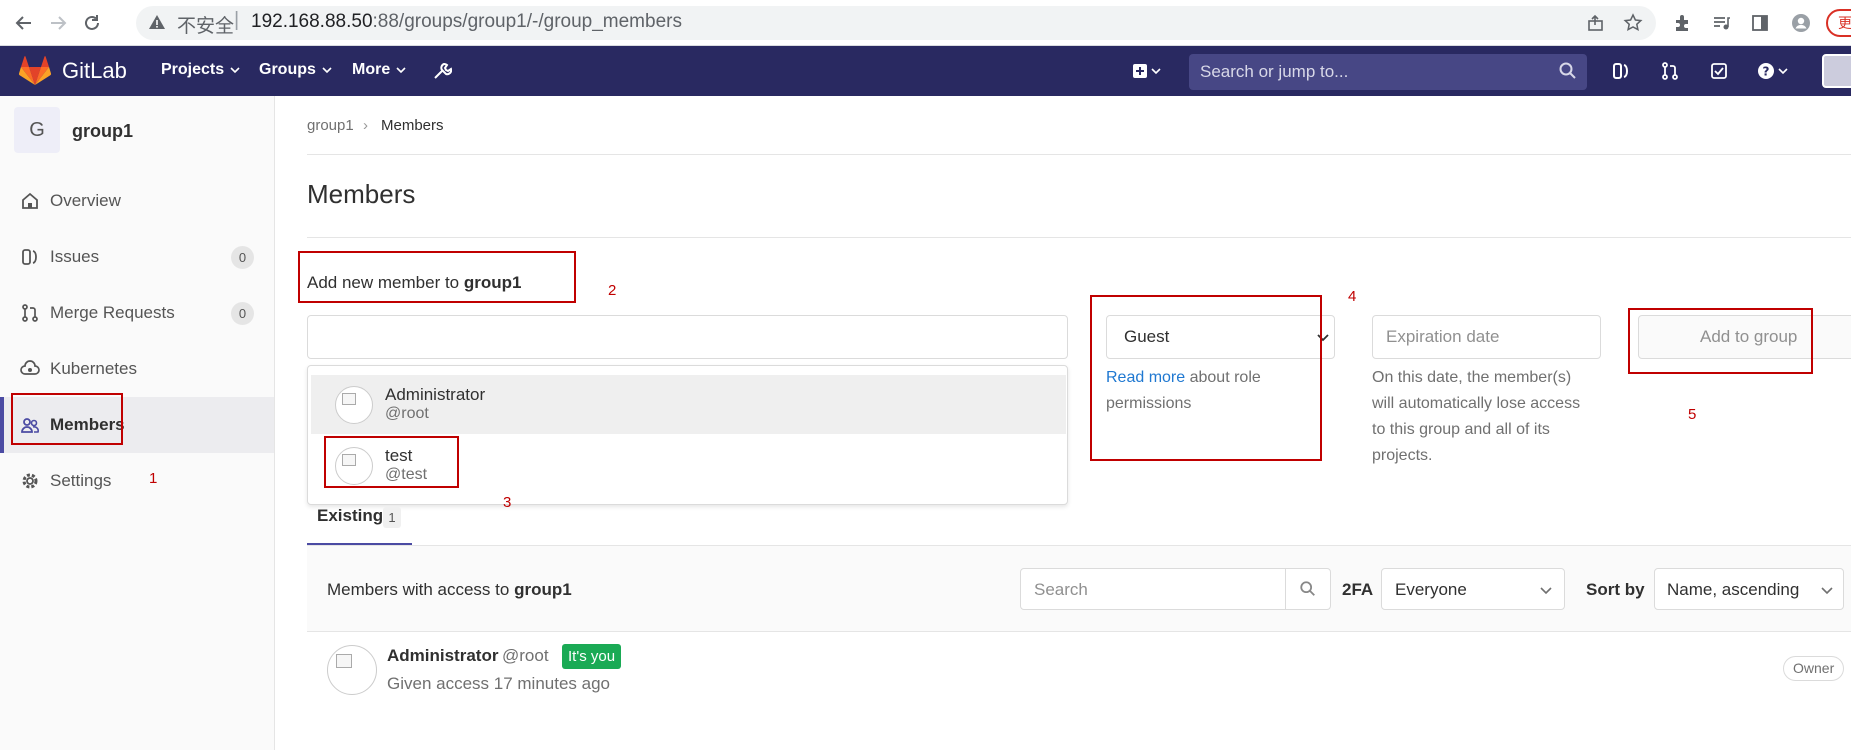 Image resolution: width=1851 pixels, height=750 pixels. I want to click on new-item-dropdown, so click(1147, 71).